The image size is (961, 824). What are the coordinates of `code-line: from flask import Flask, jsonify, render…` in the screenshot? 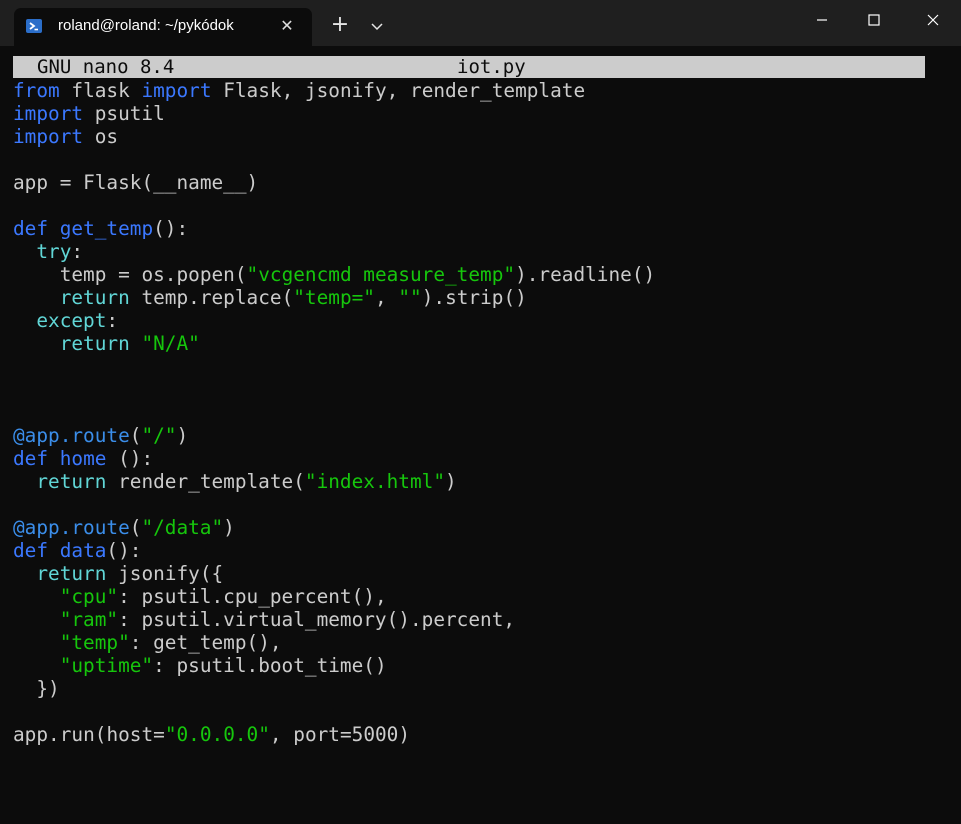 It's located at (299, 90).